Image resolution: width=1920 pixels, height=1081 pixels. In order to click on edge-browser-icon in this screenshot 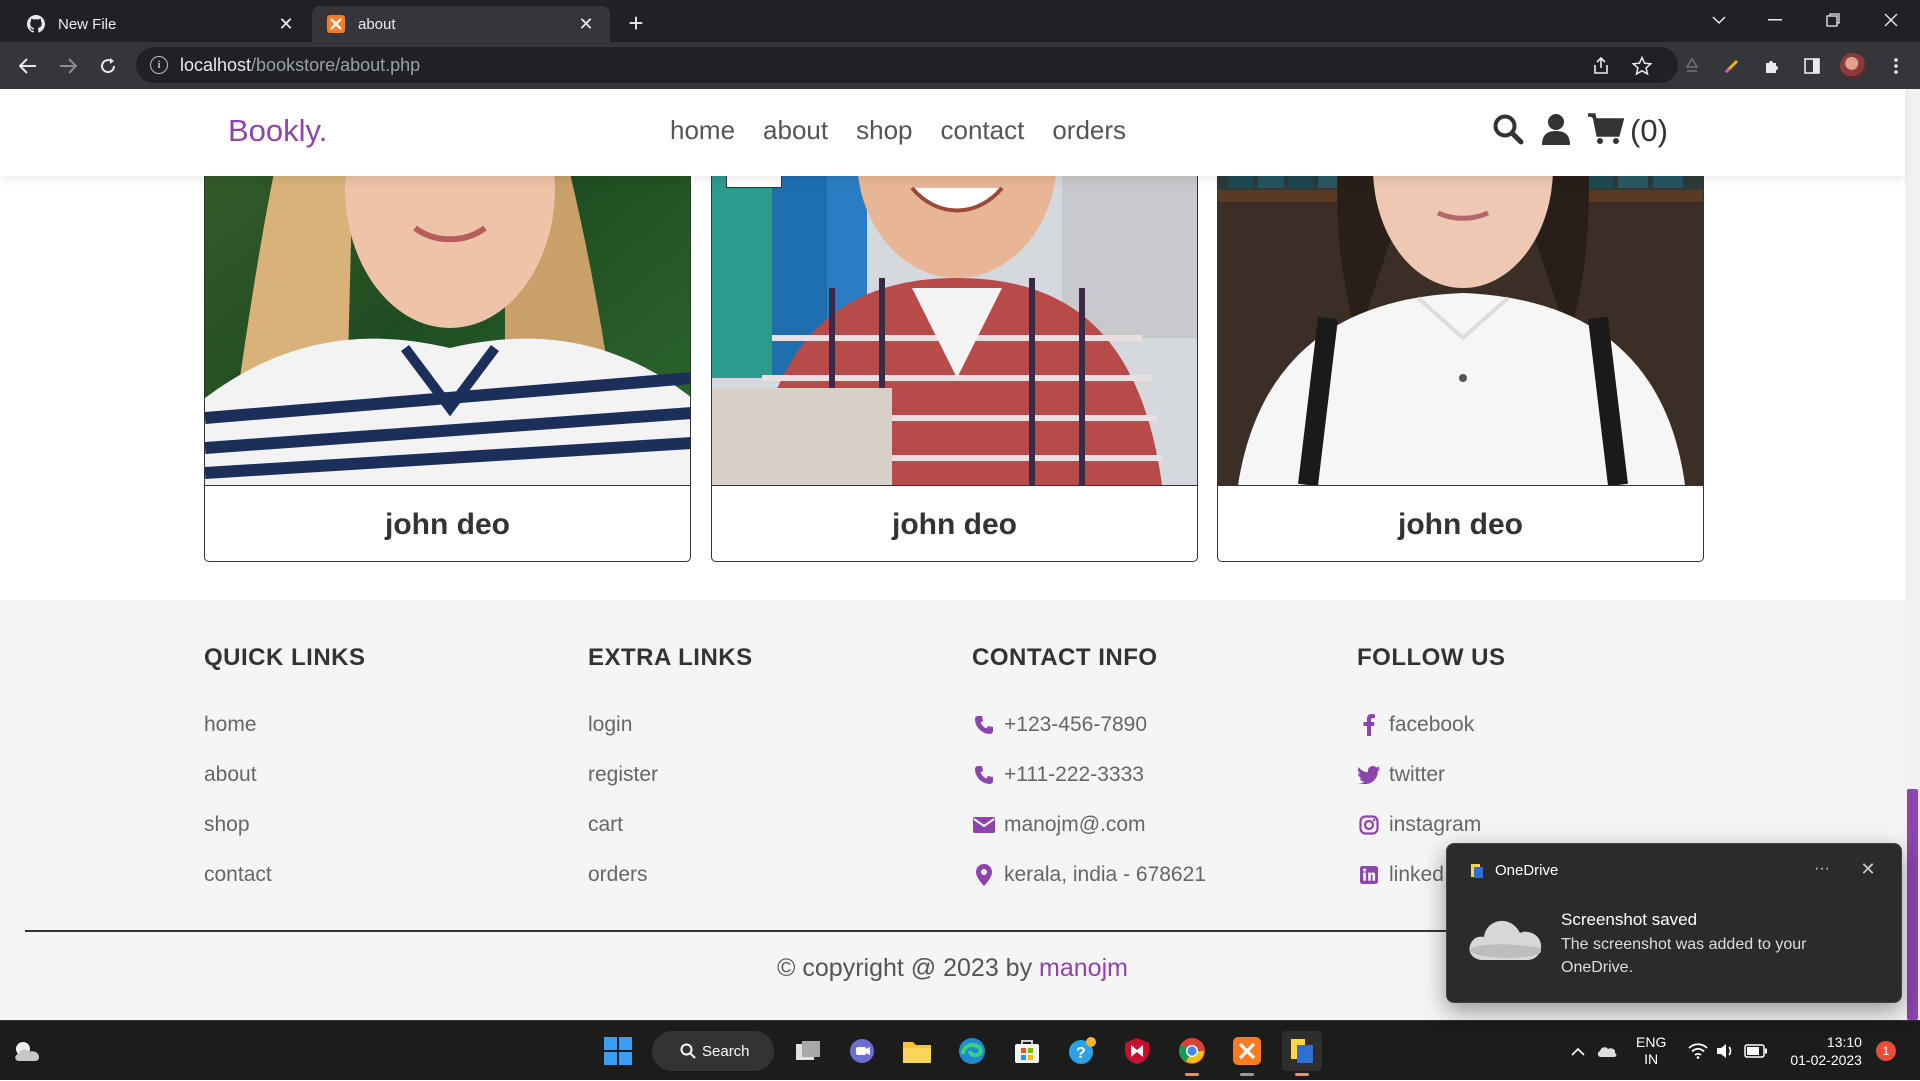, I will do `click(972, 1051)`.